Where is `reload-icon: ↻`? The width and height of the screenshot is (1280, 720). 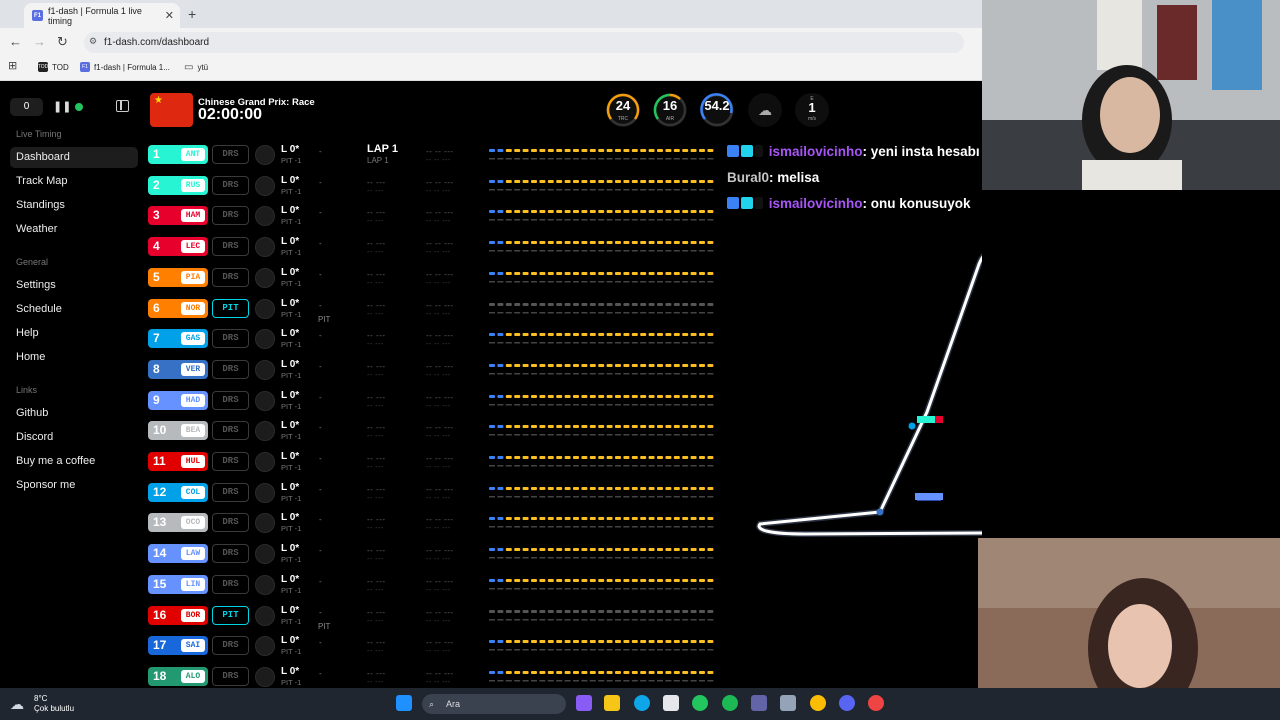
reload-icon: ↻ is located at coordinates (62, 42).